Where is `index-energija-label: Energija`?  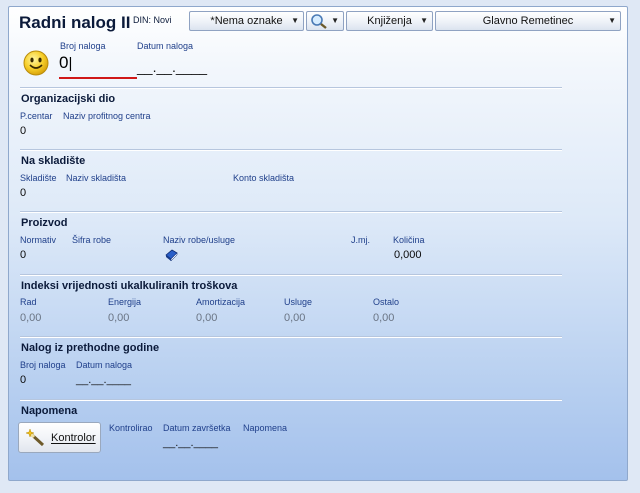
index-energija-label: Energija is located at coordinates (125, 302).